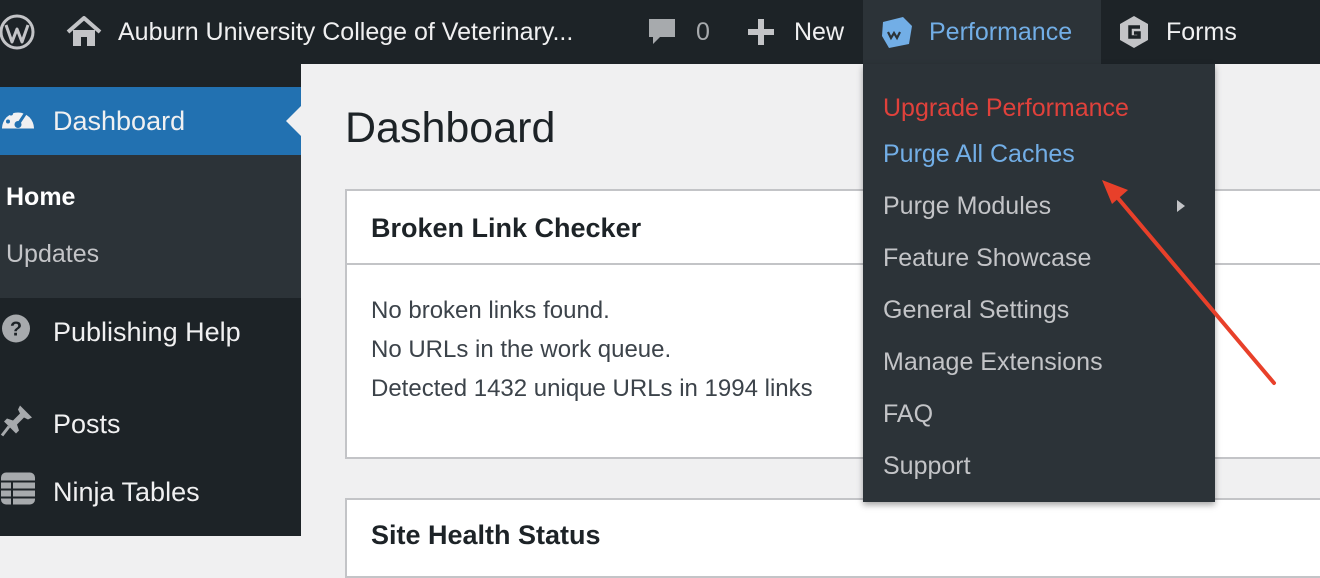 This screenshot has height=578, width=1320. I want to click on widget-title: Broken Link Checker, so click(506, 228).